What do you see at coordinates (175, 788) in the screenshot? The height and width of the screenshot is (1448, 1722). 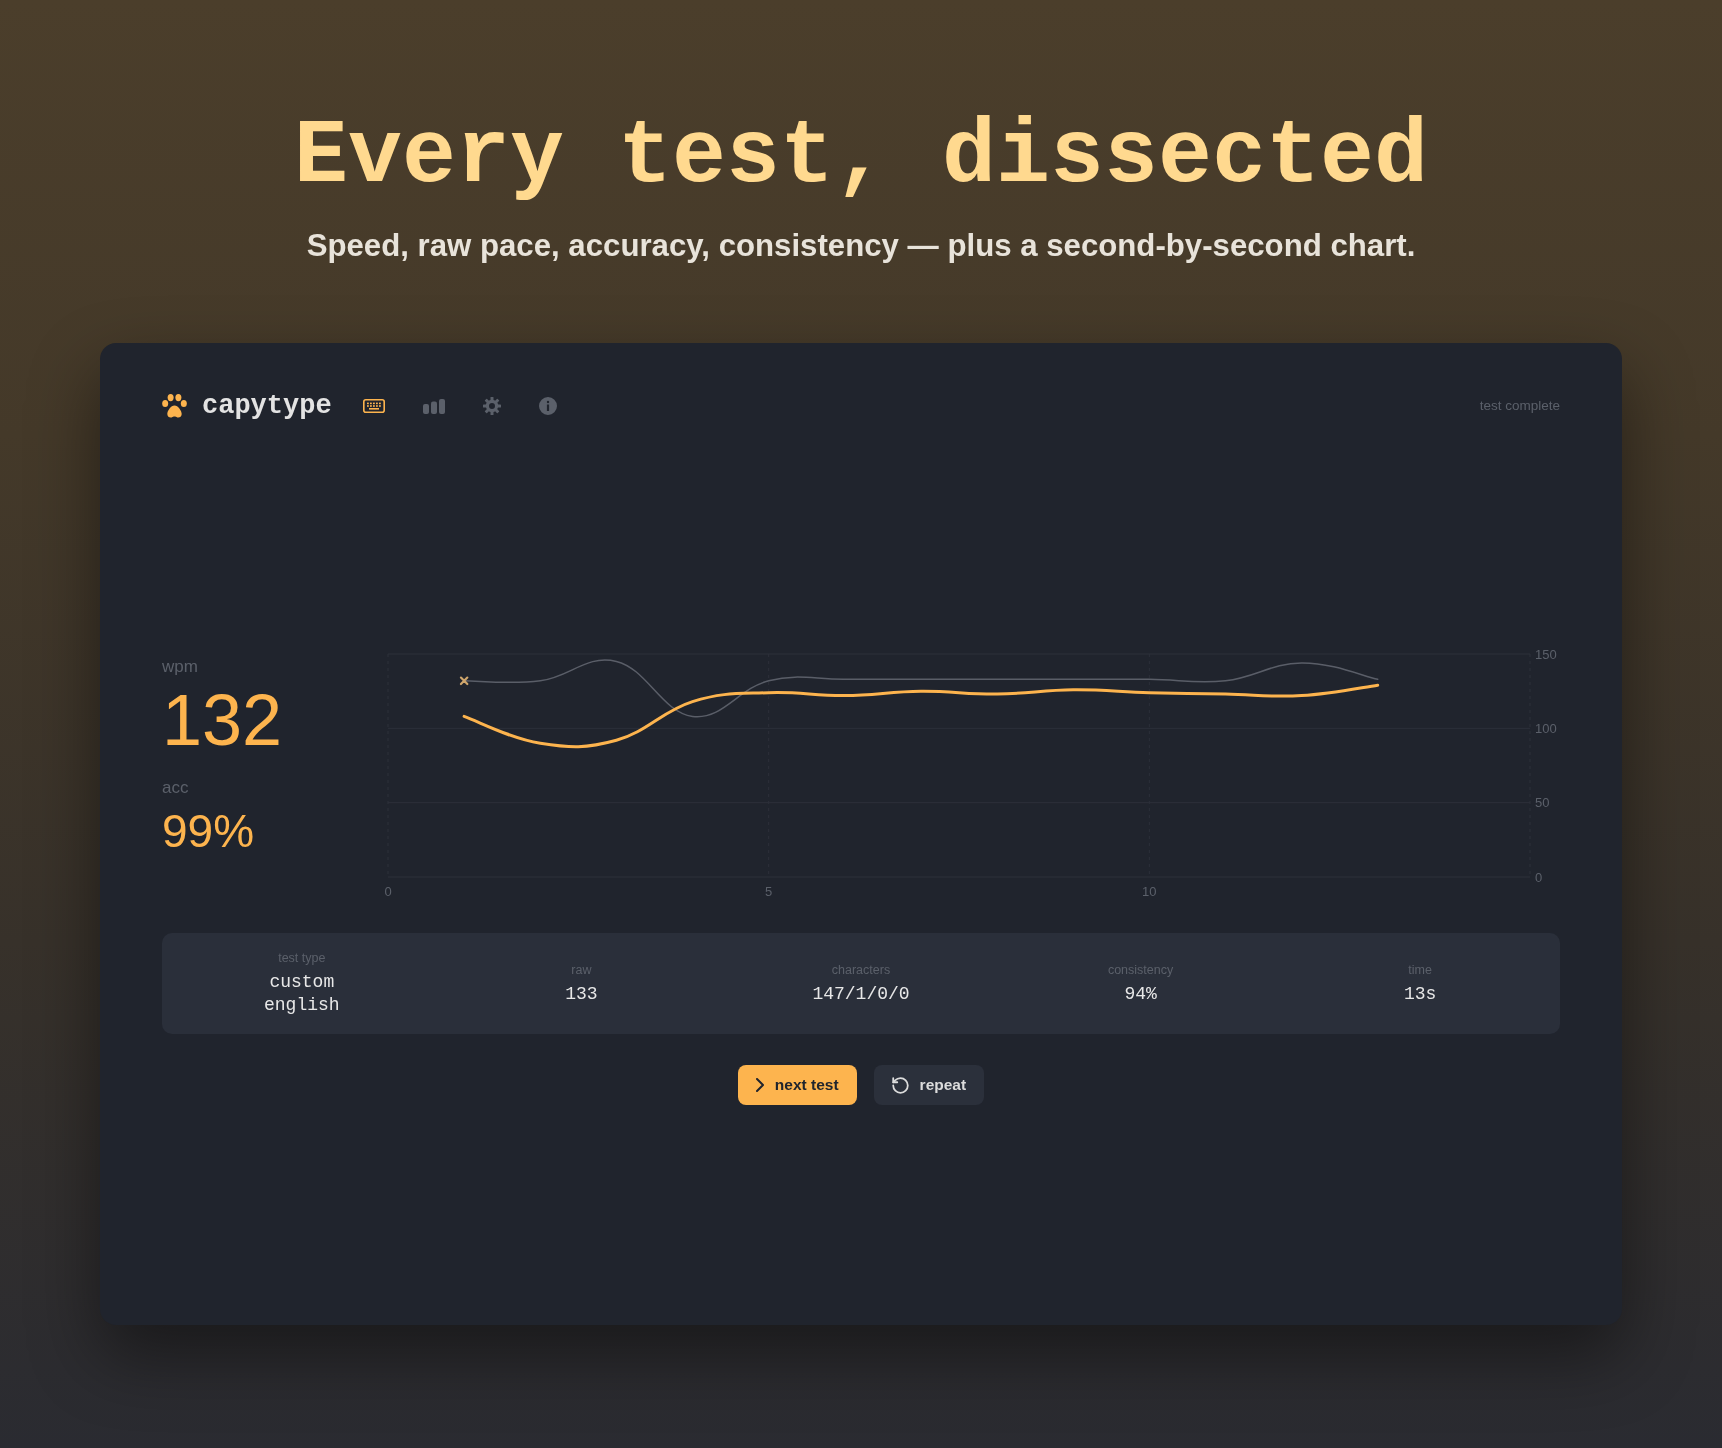 I see `acc-label: acc` at bounding box center [175, 788].